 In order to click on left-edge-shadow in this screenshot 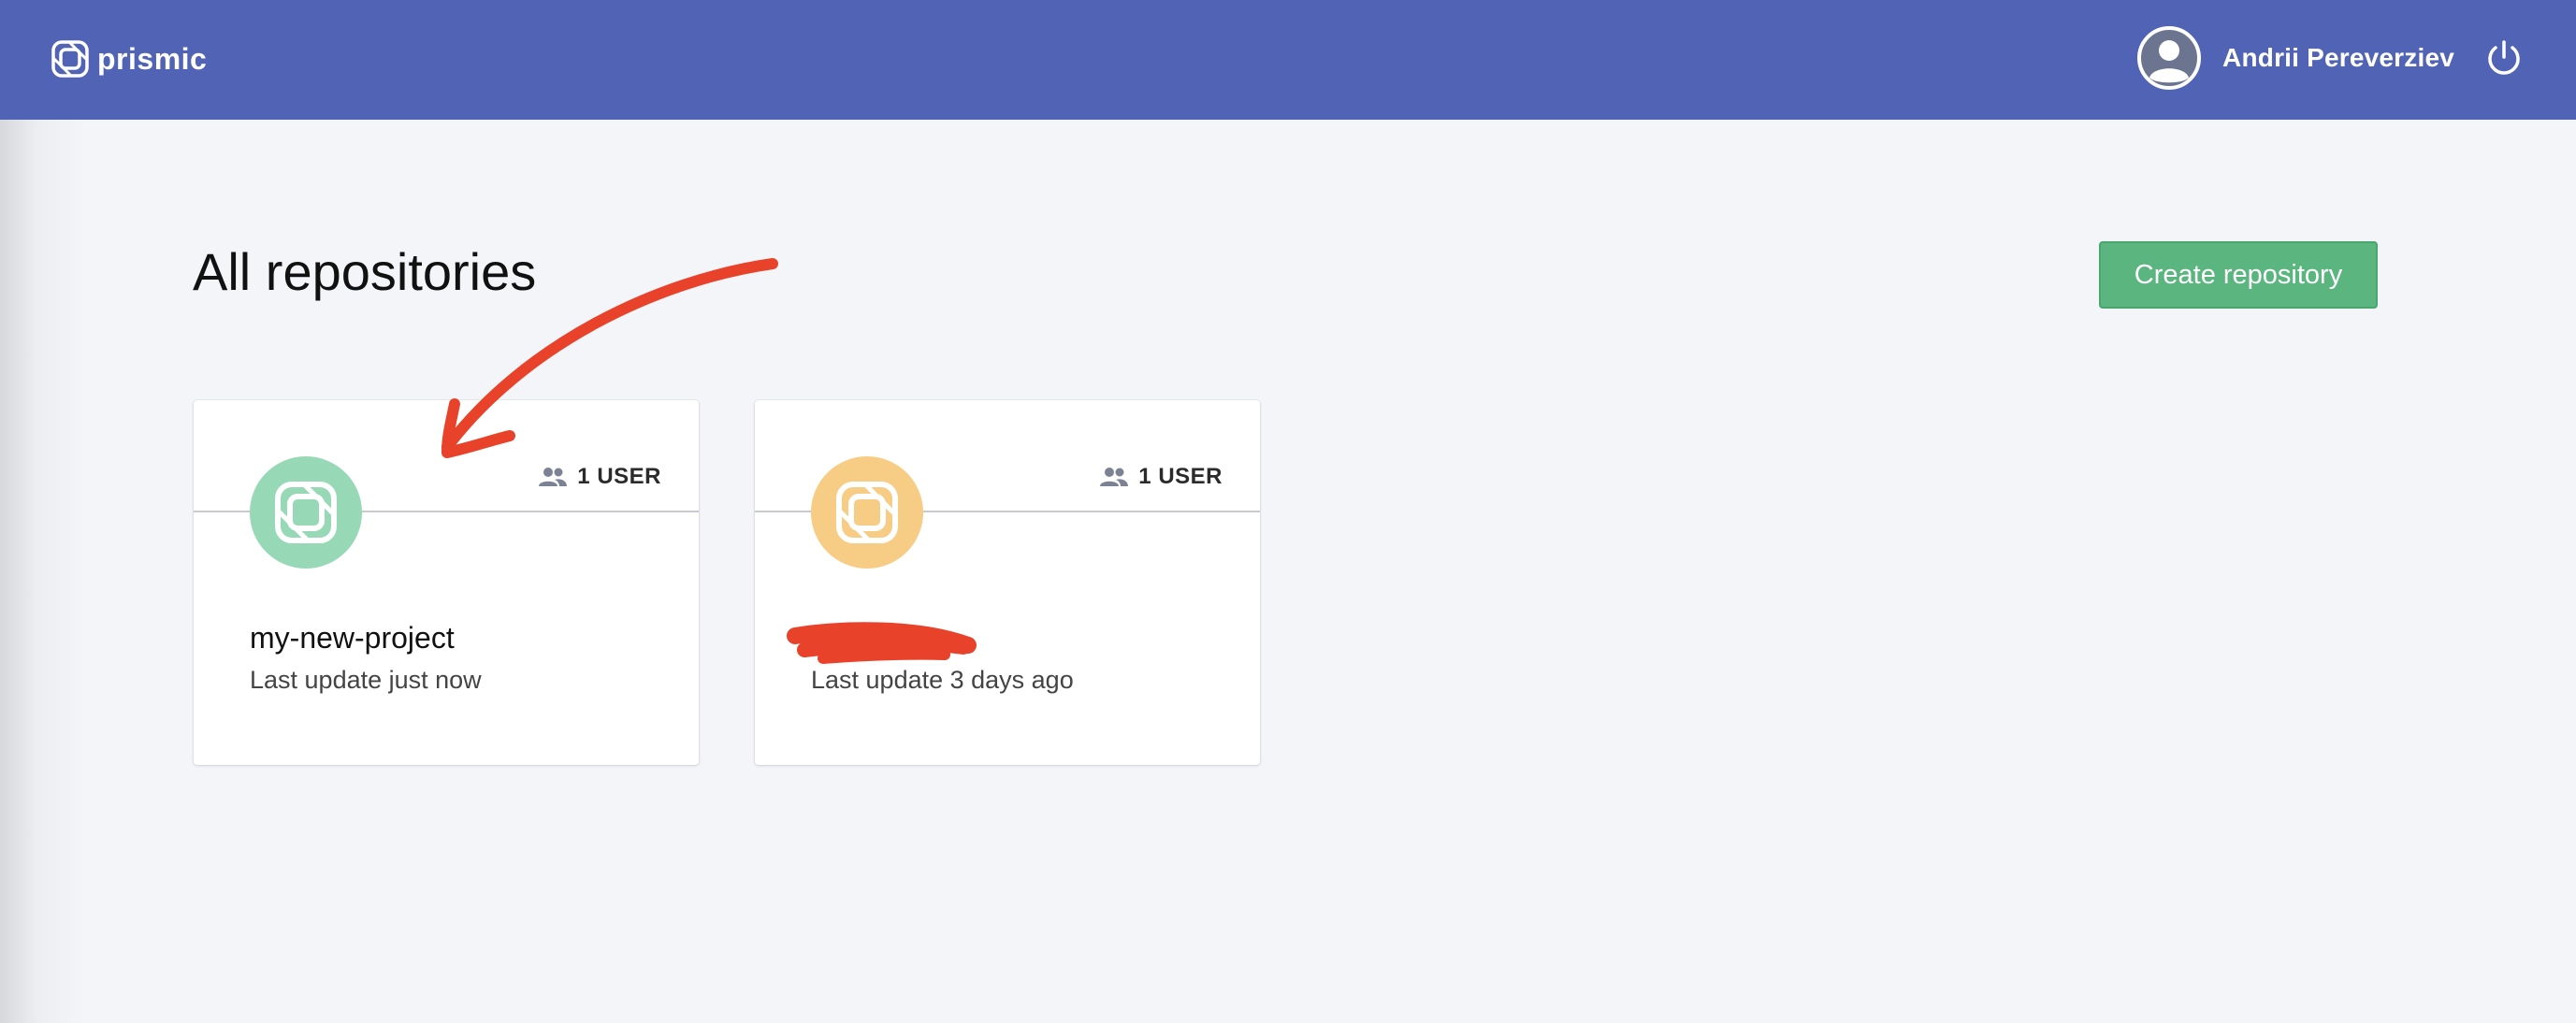, I will do `click(42, 571)`.